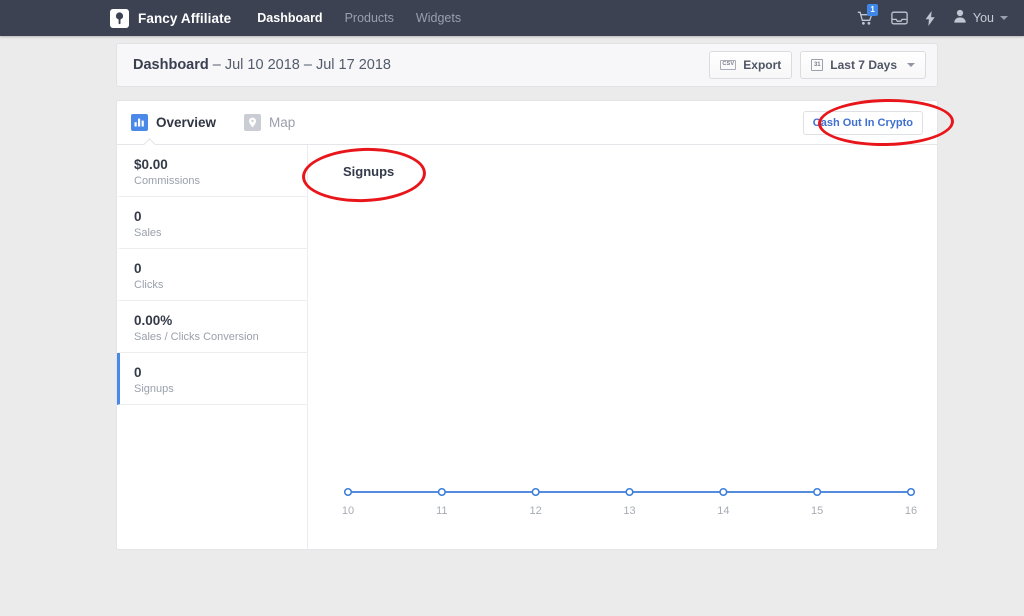 This screenshot has height=616, width=1024. I want to click on person-icon, so click(960, 18).